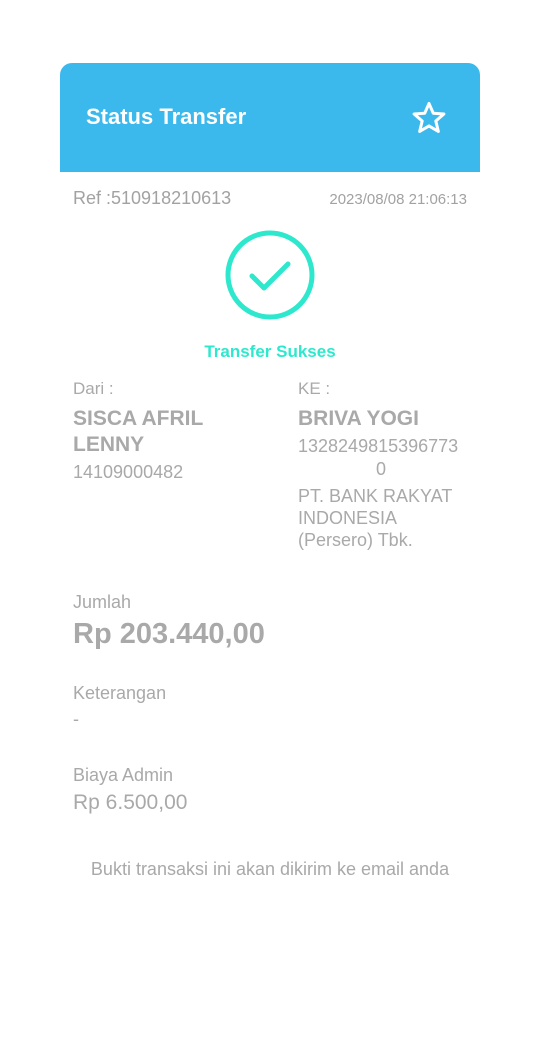 This screenshot has width=540, height=1060. I want to click on header-bar: Status Transfer, so click(270, 117).